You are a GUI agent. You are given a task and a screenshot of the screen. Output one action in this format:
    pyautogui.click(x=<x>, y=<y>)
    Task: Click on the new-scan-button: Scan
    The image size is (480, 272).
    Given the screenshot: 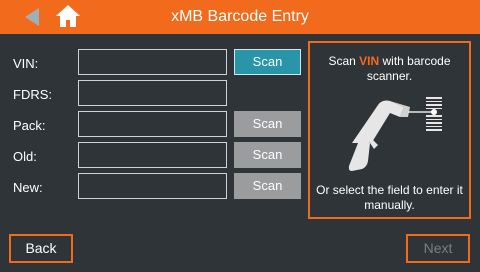 What is the action you would take?
    pyautogui.click(x=267, y=186)
    